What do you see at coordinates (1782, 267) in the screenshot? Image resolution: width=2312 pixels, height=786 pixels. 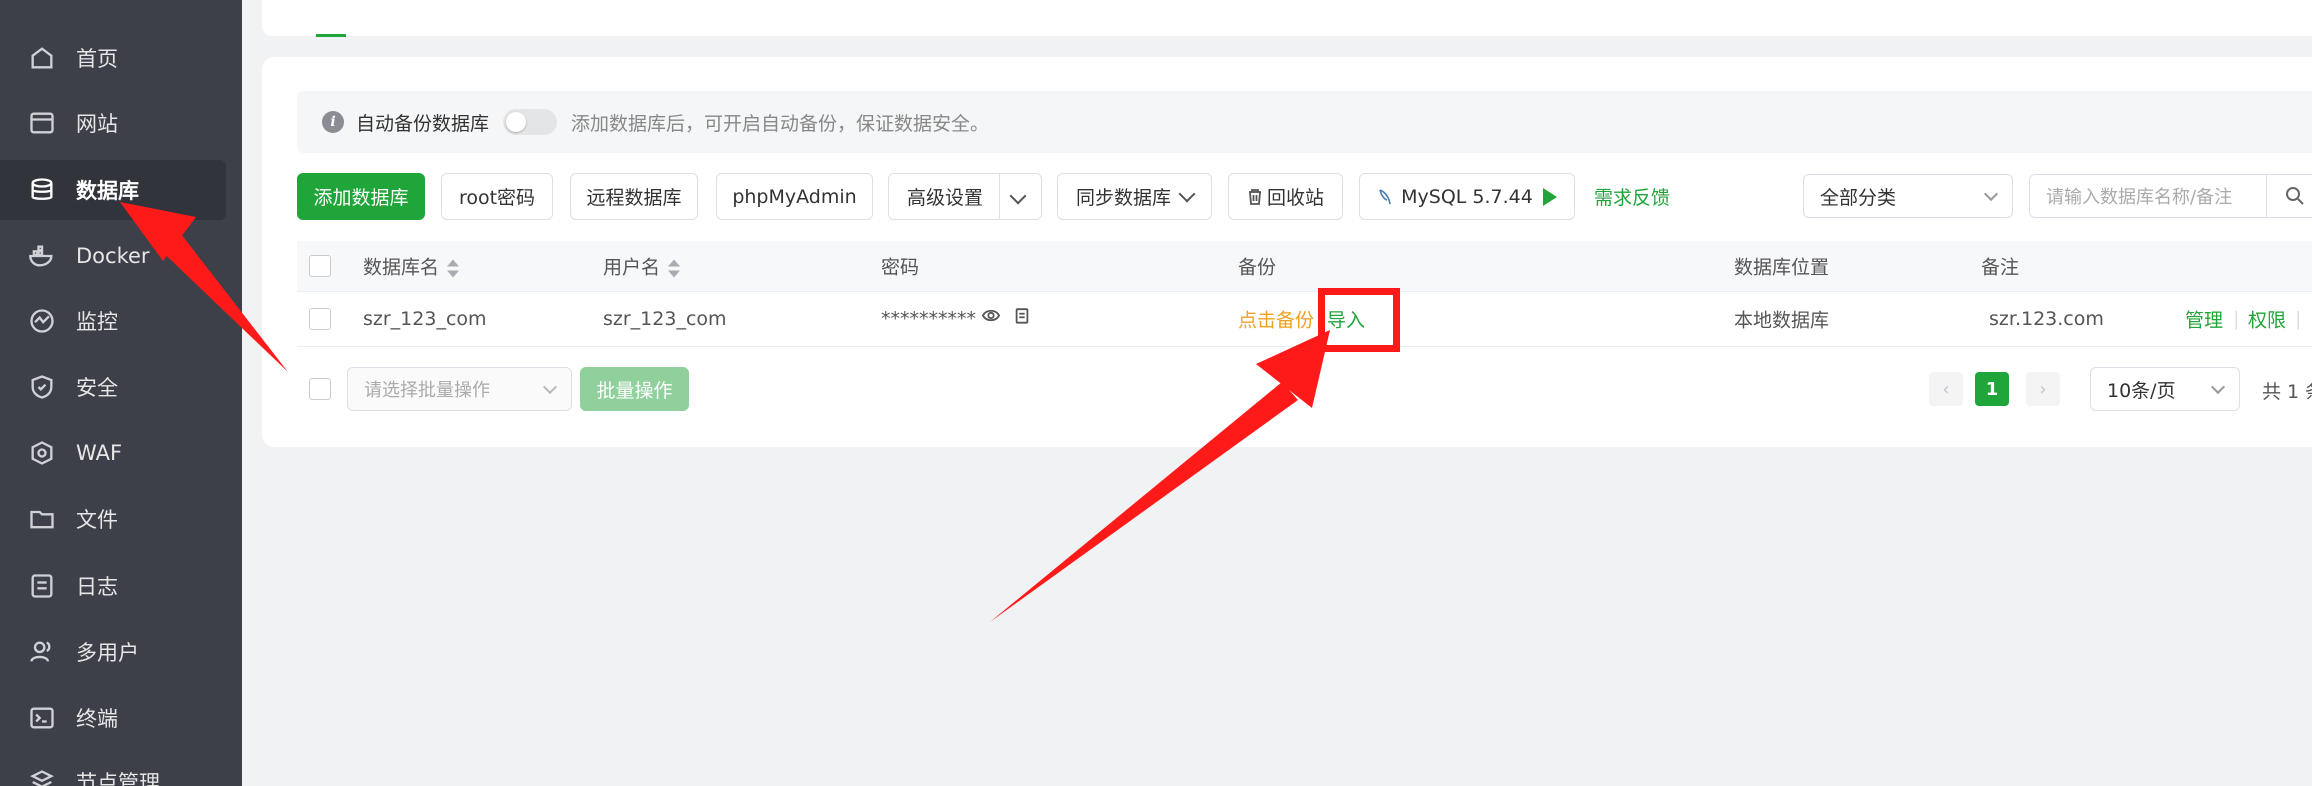 I see `col-header-location: 数据库位置` at bounding box center [1782, 267].